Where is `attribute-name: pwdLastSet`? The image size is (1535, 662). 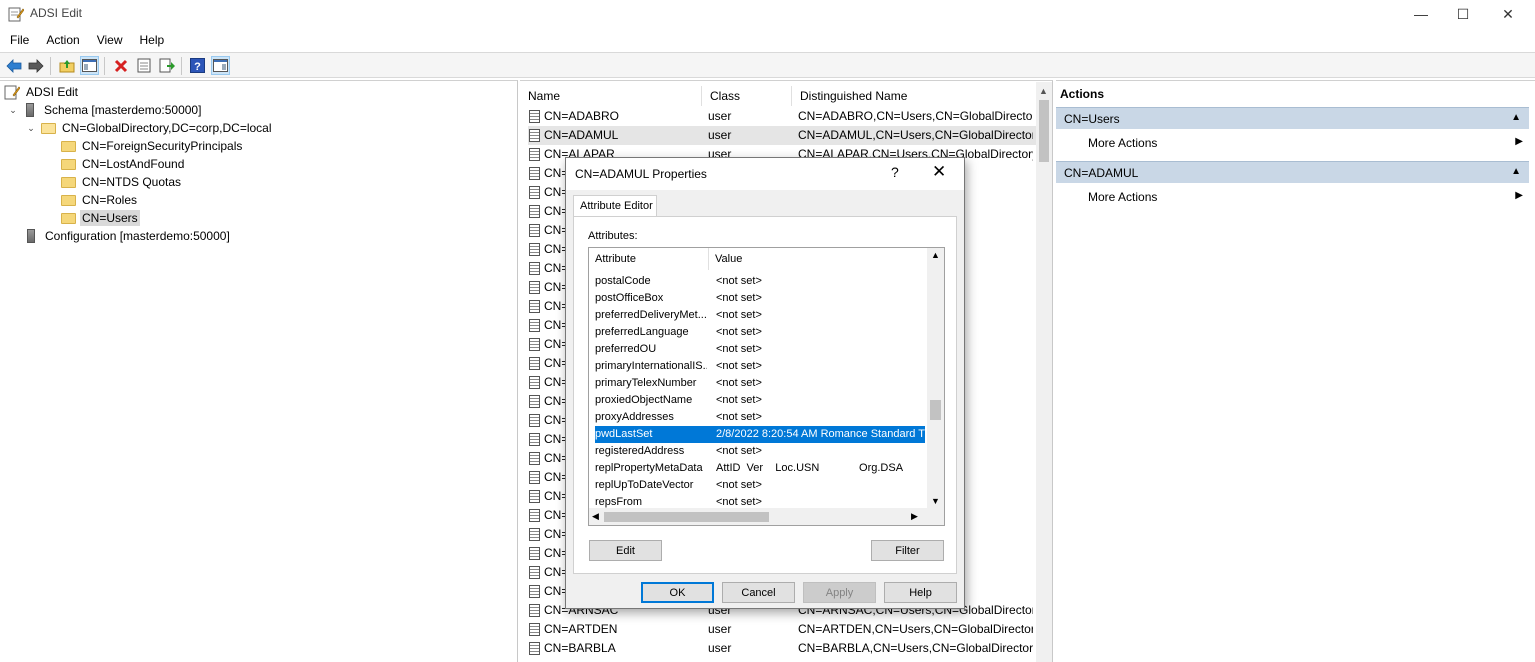 attribute-name: pwdLastSet is located at coordinates (624, 434).